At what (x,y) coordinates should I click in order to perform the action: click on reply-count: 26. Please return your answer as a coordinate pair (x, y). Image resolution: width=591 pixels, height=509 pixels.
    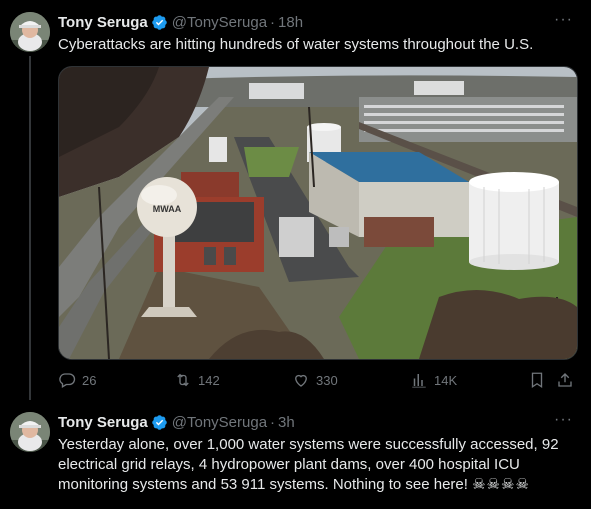
    Looking at the image, I should click on (89, 380).